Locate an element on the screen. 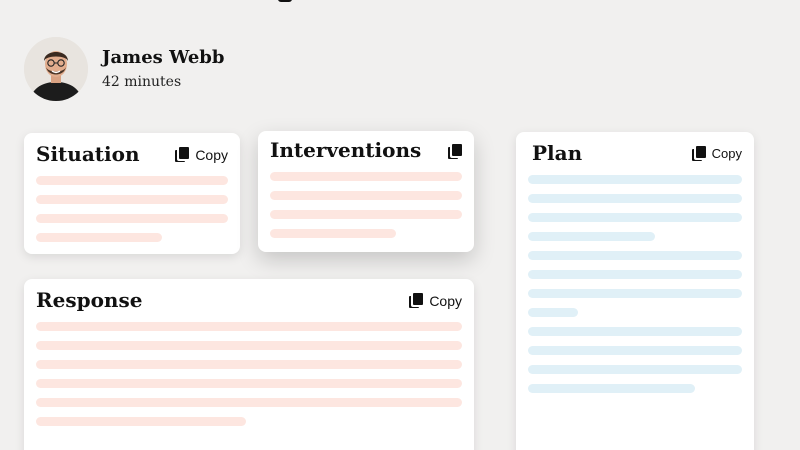 Image resolution: width=800 pixels, height=450 pixels. plan-title: Plan is located at coordinates (557, 153).